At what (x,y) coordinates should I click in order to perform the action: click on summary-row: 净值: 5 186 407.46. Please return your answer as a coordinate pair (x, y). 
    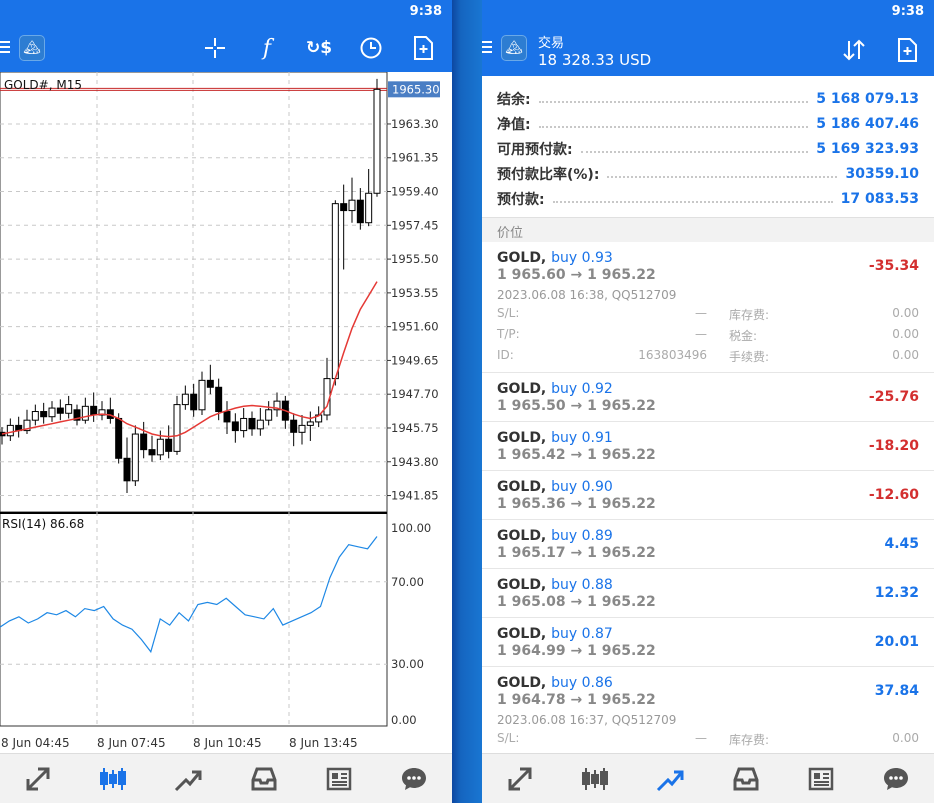
    Looking at the image, I should click on (708, 124).